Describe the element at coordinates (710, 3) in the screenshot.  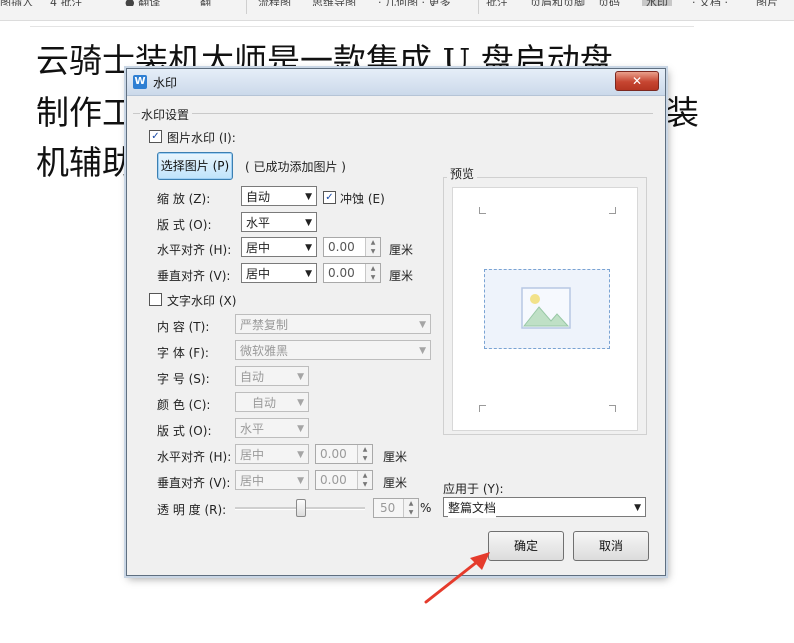
I see `toolbar-doc: · 文档 ·` at that location.